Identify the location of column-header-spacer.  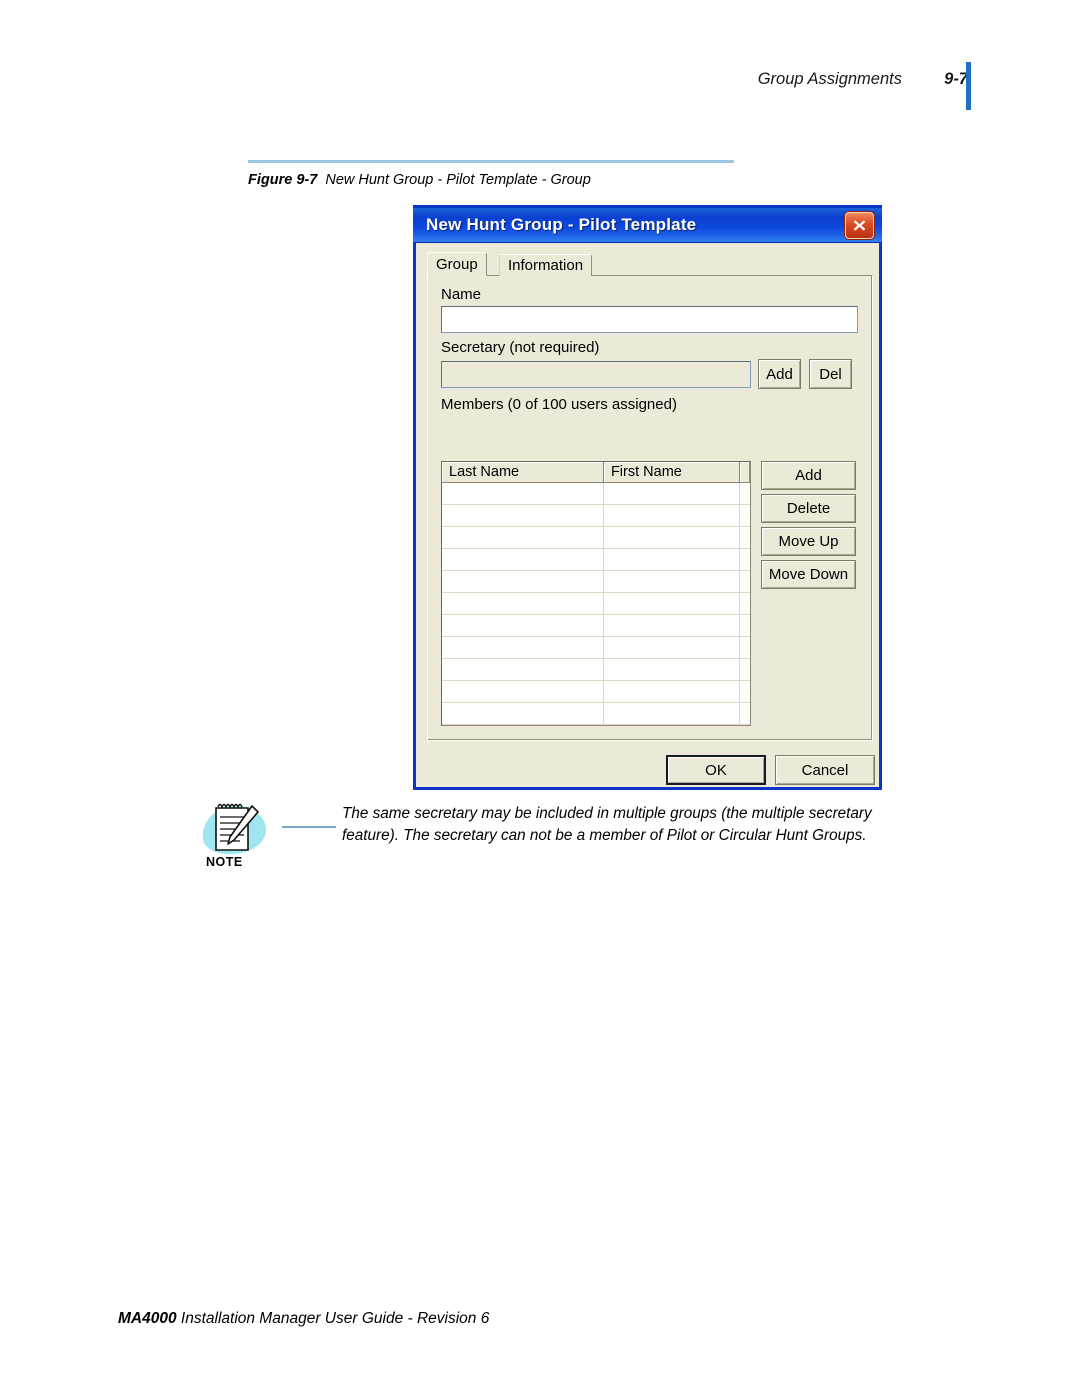
(745, 472).